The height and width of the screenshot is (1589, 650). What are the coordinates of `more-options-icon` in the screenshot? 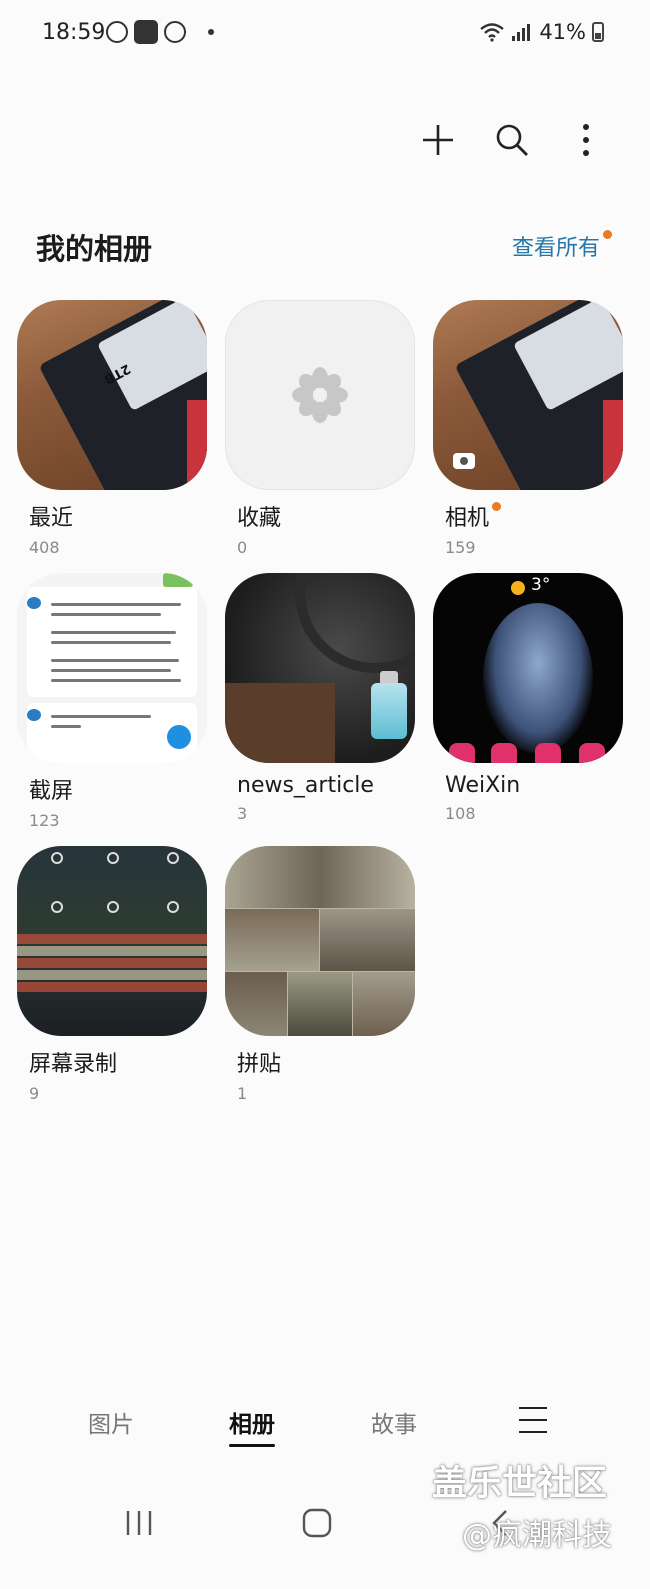 It's located at (586, 140).